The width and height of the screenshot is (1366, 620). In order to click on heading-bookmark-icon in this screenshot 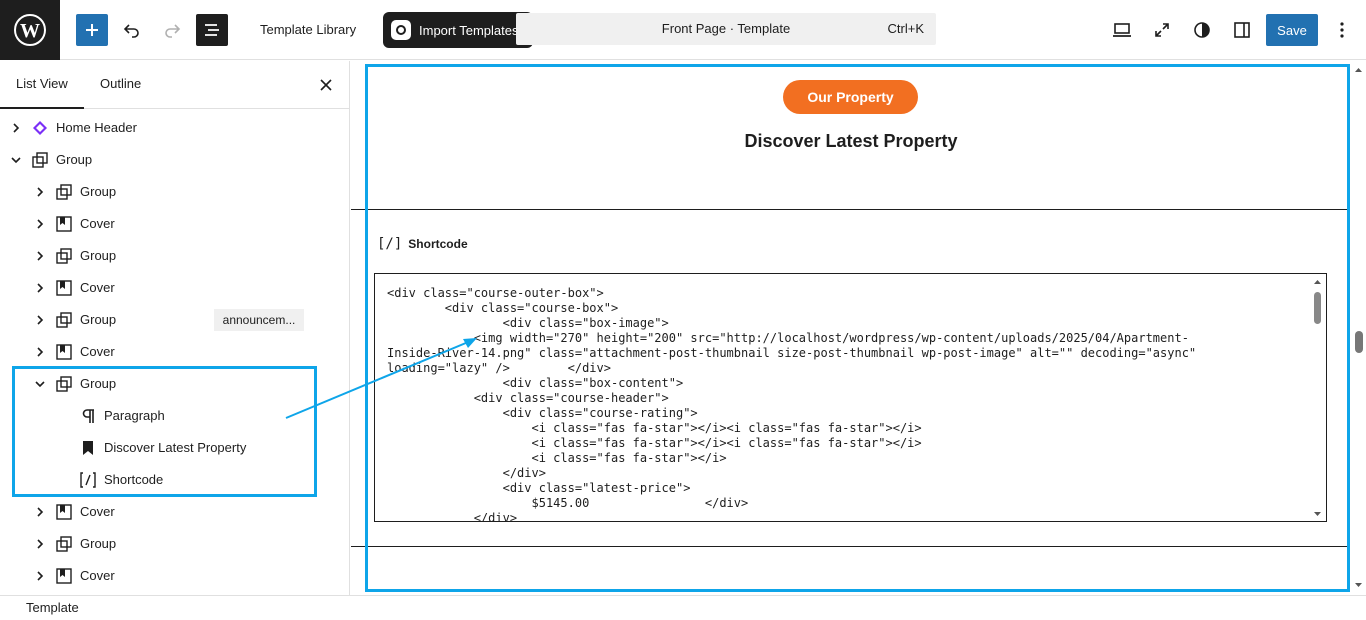, I will do `click(88, 448)`.